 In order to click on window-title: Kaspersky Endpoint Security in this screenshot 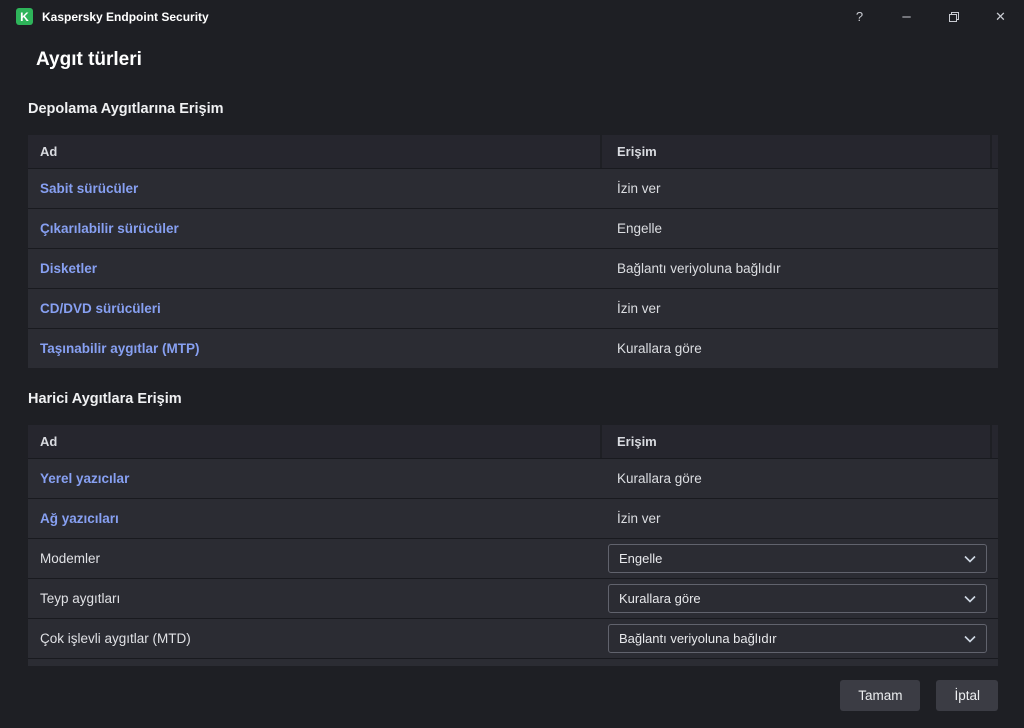, I will do `click(125, 16)`.